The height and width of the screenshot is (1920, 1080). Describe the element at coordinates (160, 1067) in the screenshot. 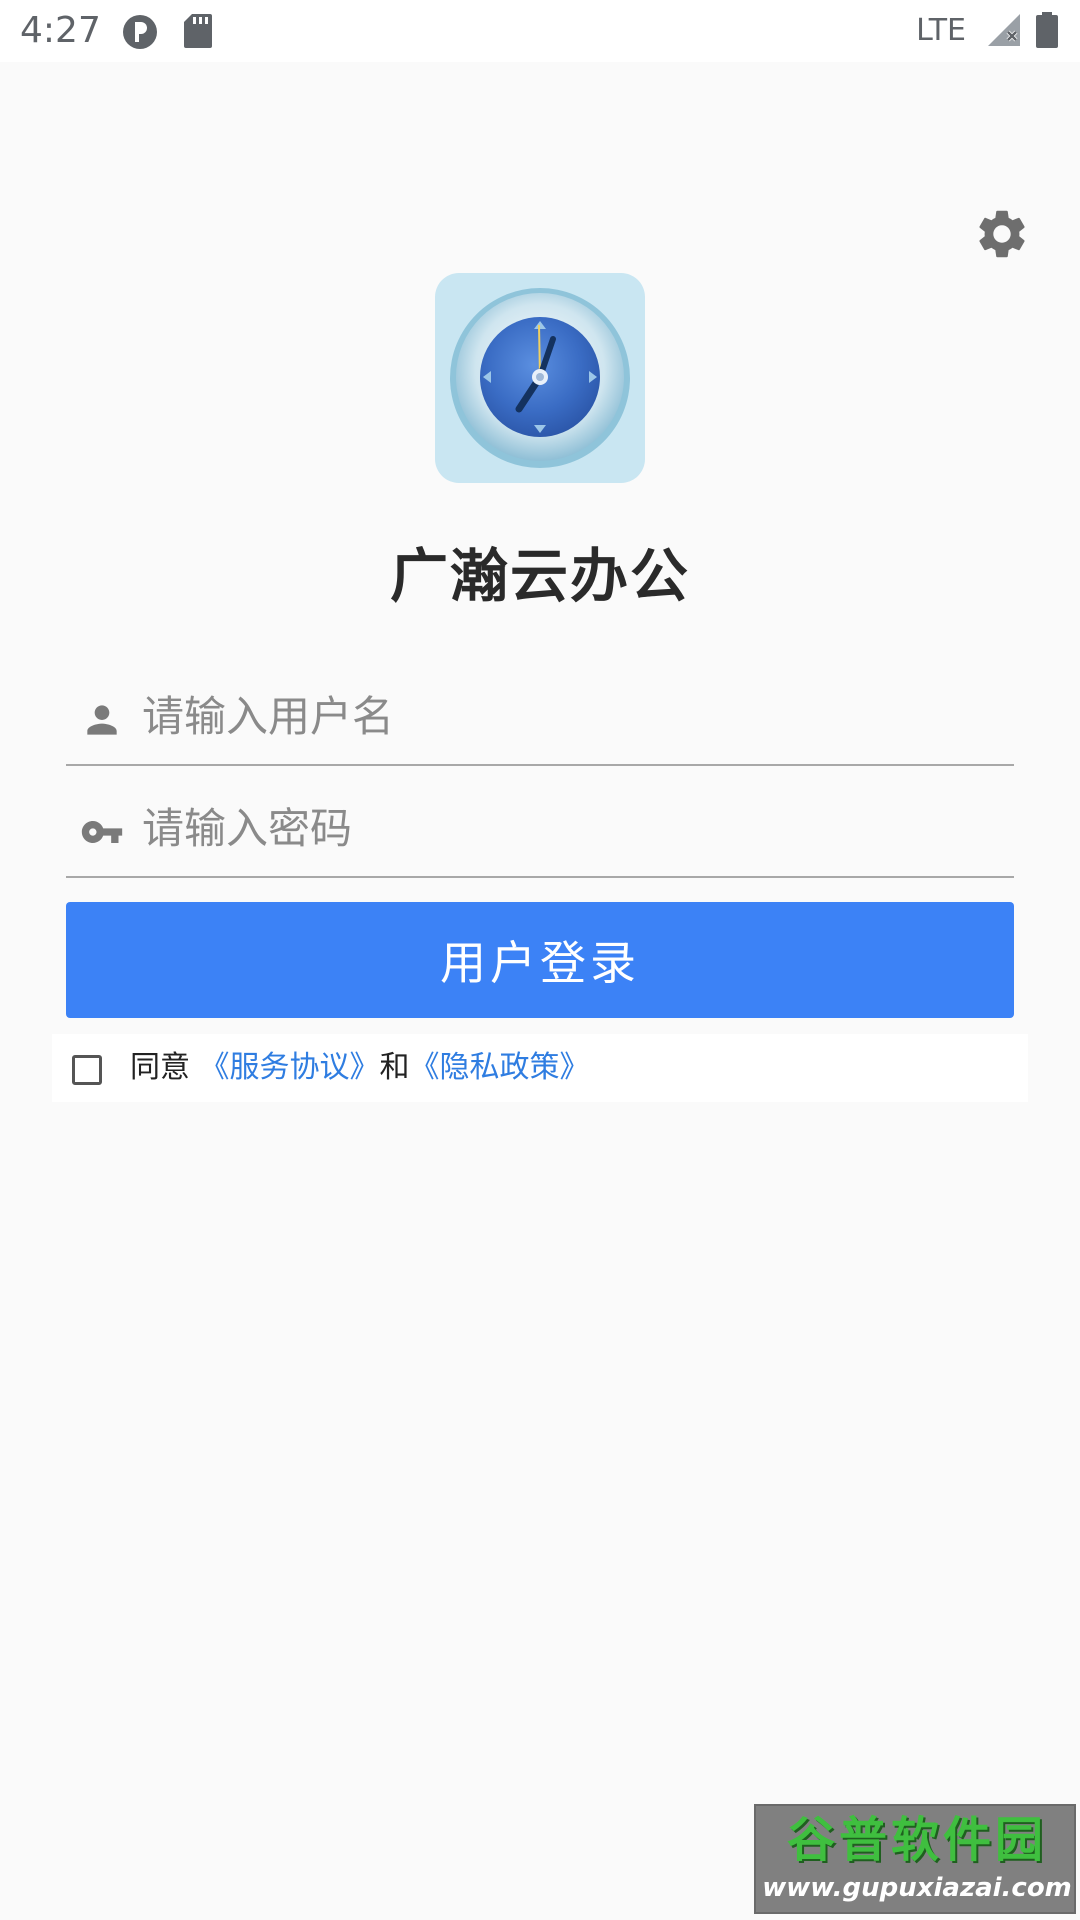

I see `agreement-prefix: 同意` at that location.